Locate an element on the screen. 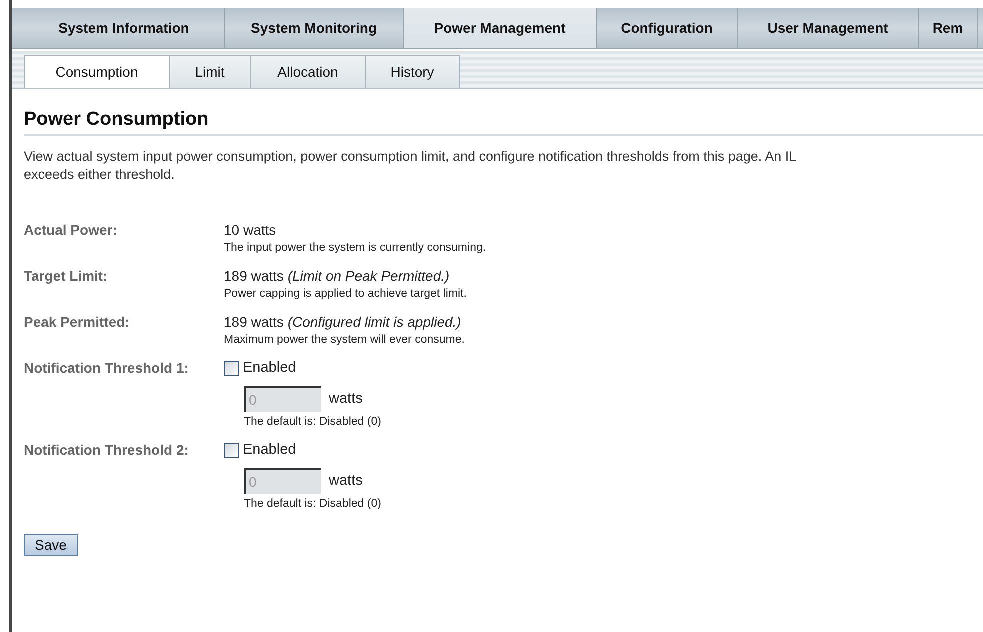 Image resolution: width=983 pixels, height=632 pixels. field-label: Actual Power: is located at coordinates (71, 231).